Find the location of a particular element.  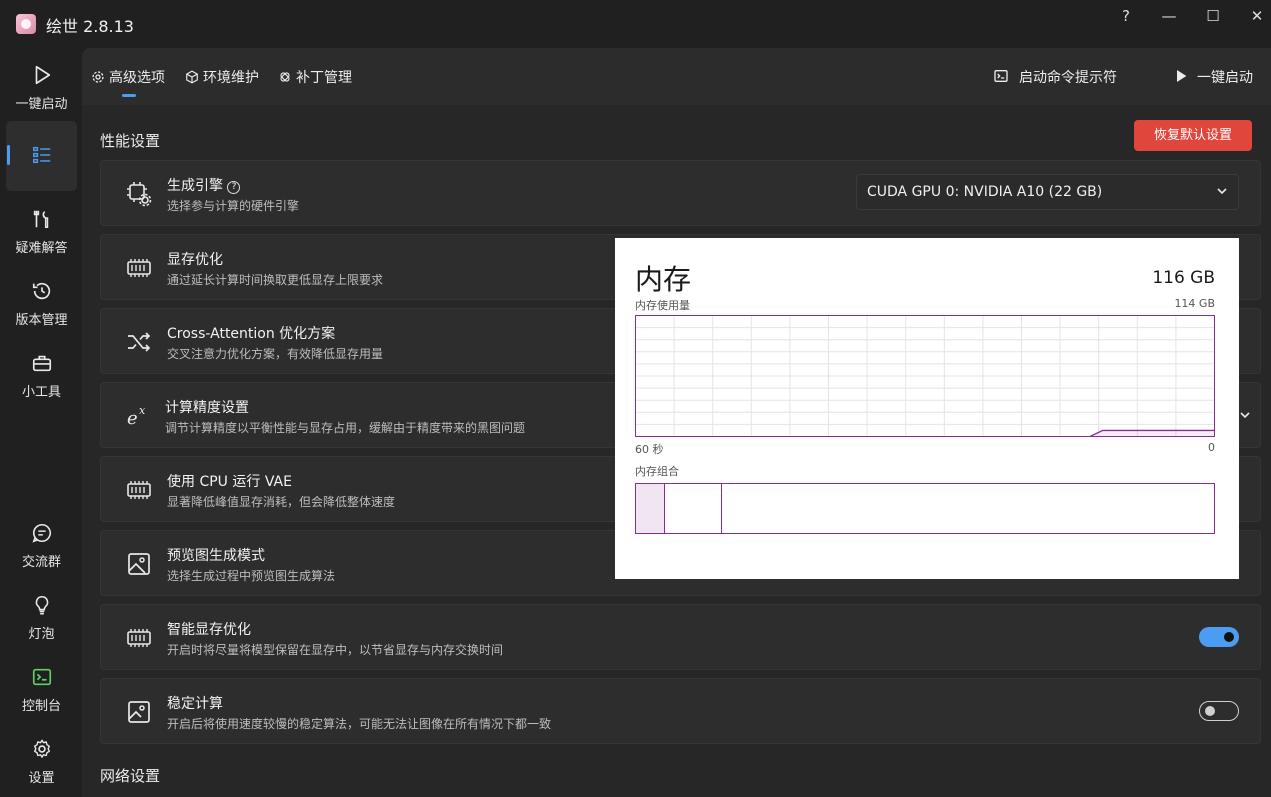

sidebar: 一键启动 疑难解答 版本管理 小工具 交流群 灯泡 控制台 设置 is located at coordinates (41, 422).